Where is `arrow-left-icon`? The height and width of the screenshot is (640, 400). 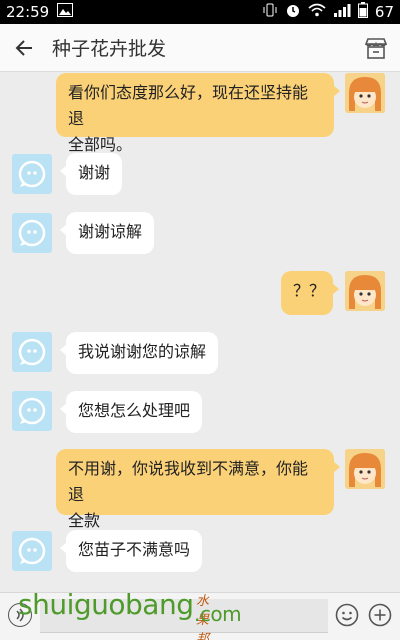
arrow-left-icon is located at coordinates (23, 47).